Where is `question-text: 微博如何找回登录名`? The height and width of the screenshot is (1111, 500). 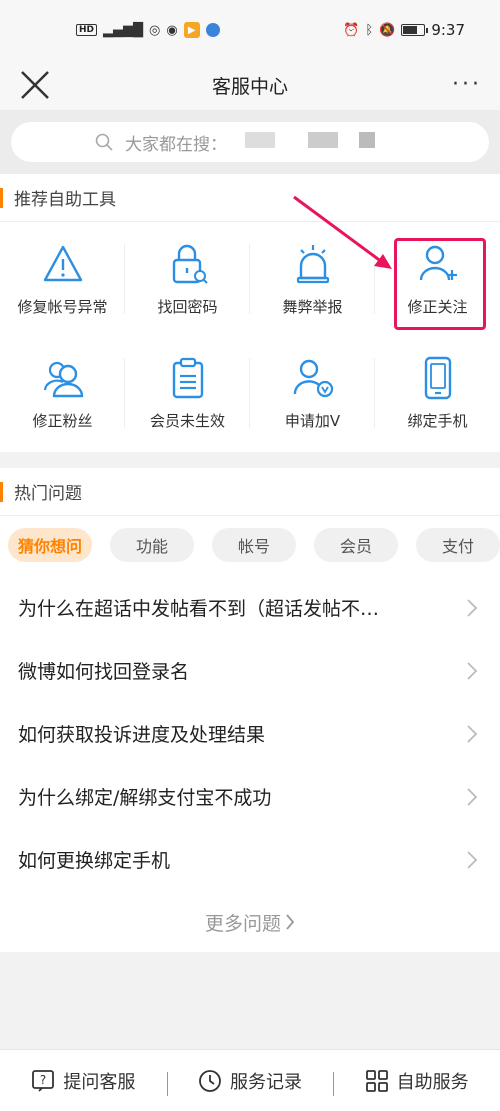 question-text: 微博如何找回登录名 is located at coordinates (104, 672).